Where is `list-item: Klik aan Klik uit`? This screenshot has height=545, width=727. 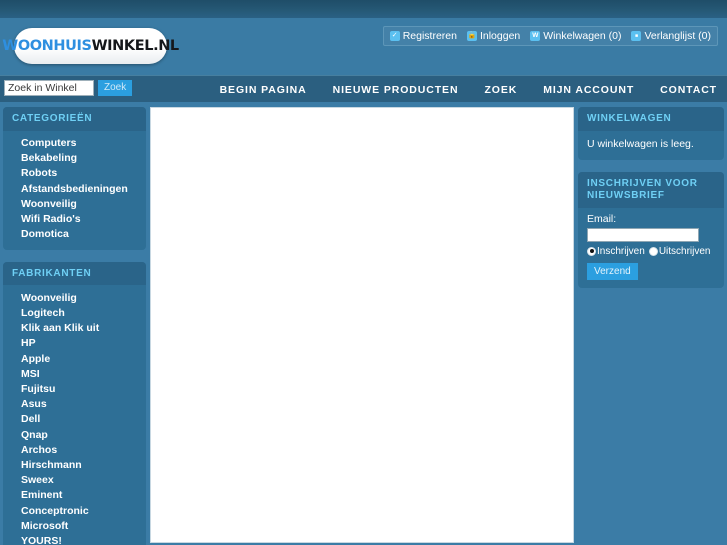
list-item: Klik aan Klik uit is located at coordinates (74, 328).